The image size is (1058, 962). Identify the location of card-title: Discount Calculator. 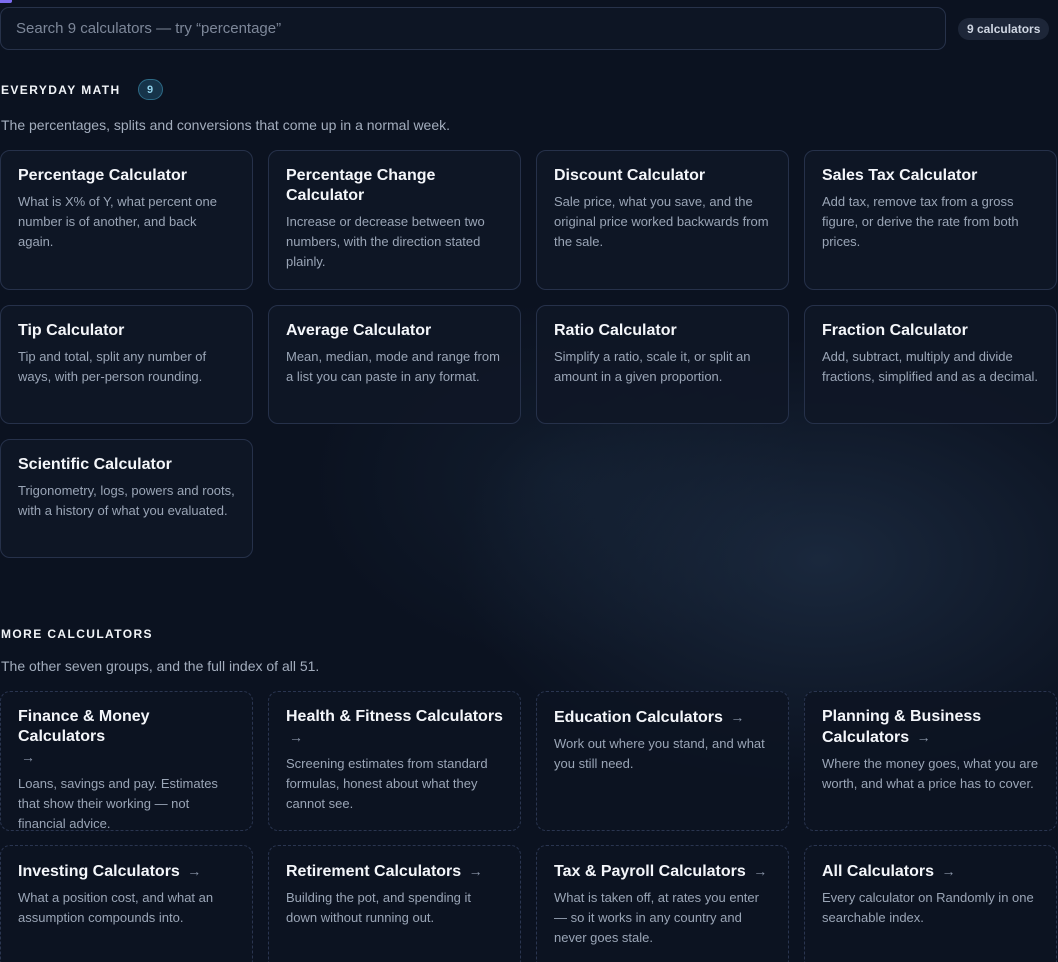
(630, 175).